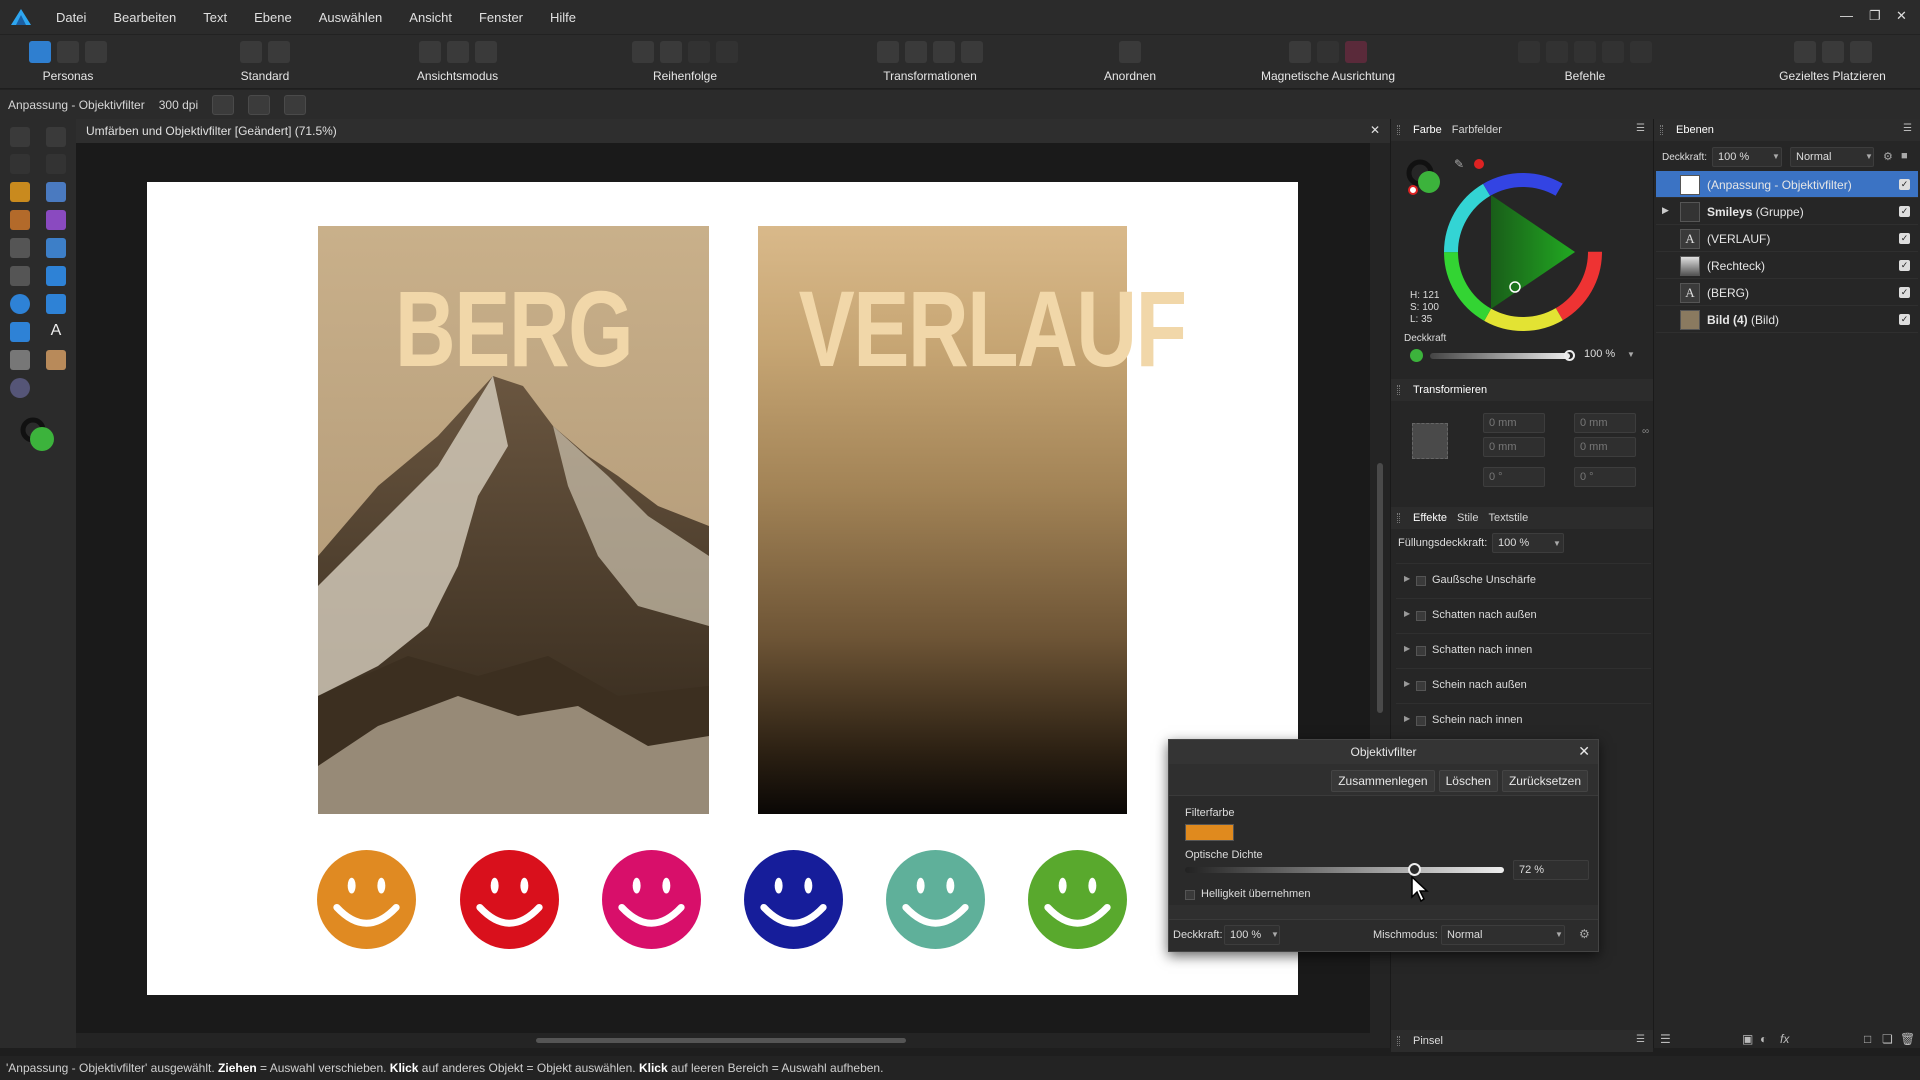  I want to click on transform-y-field: 0 mm, so click(1514, 447).